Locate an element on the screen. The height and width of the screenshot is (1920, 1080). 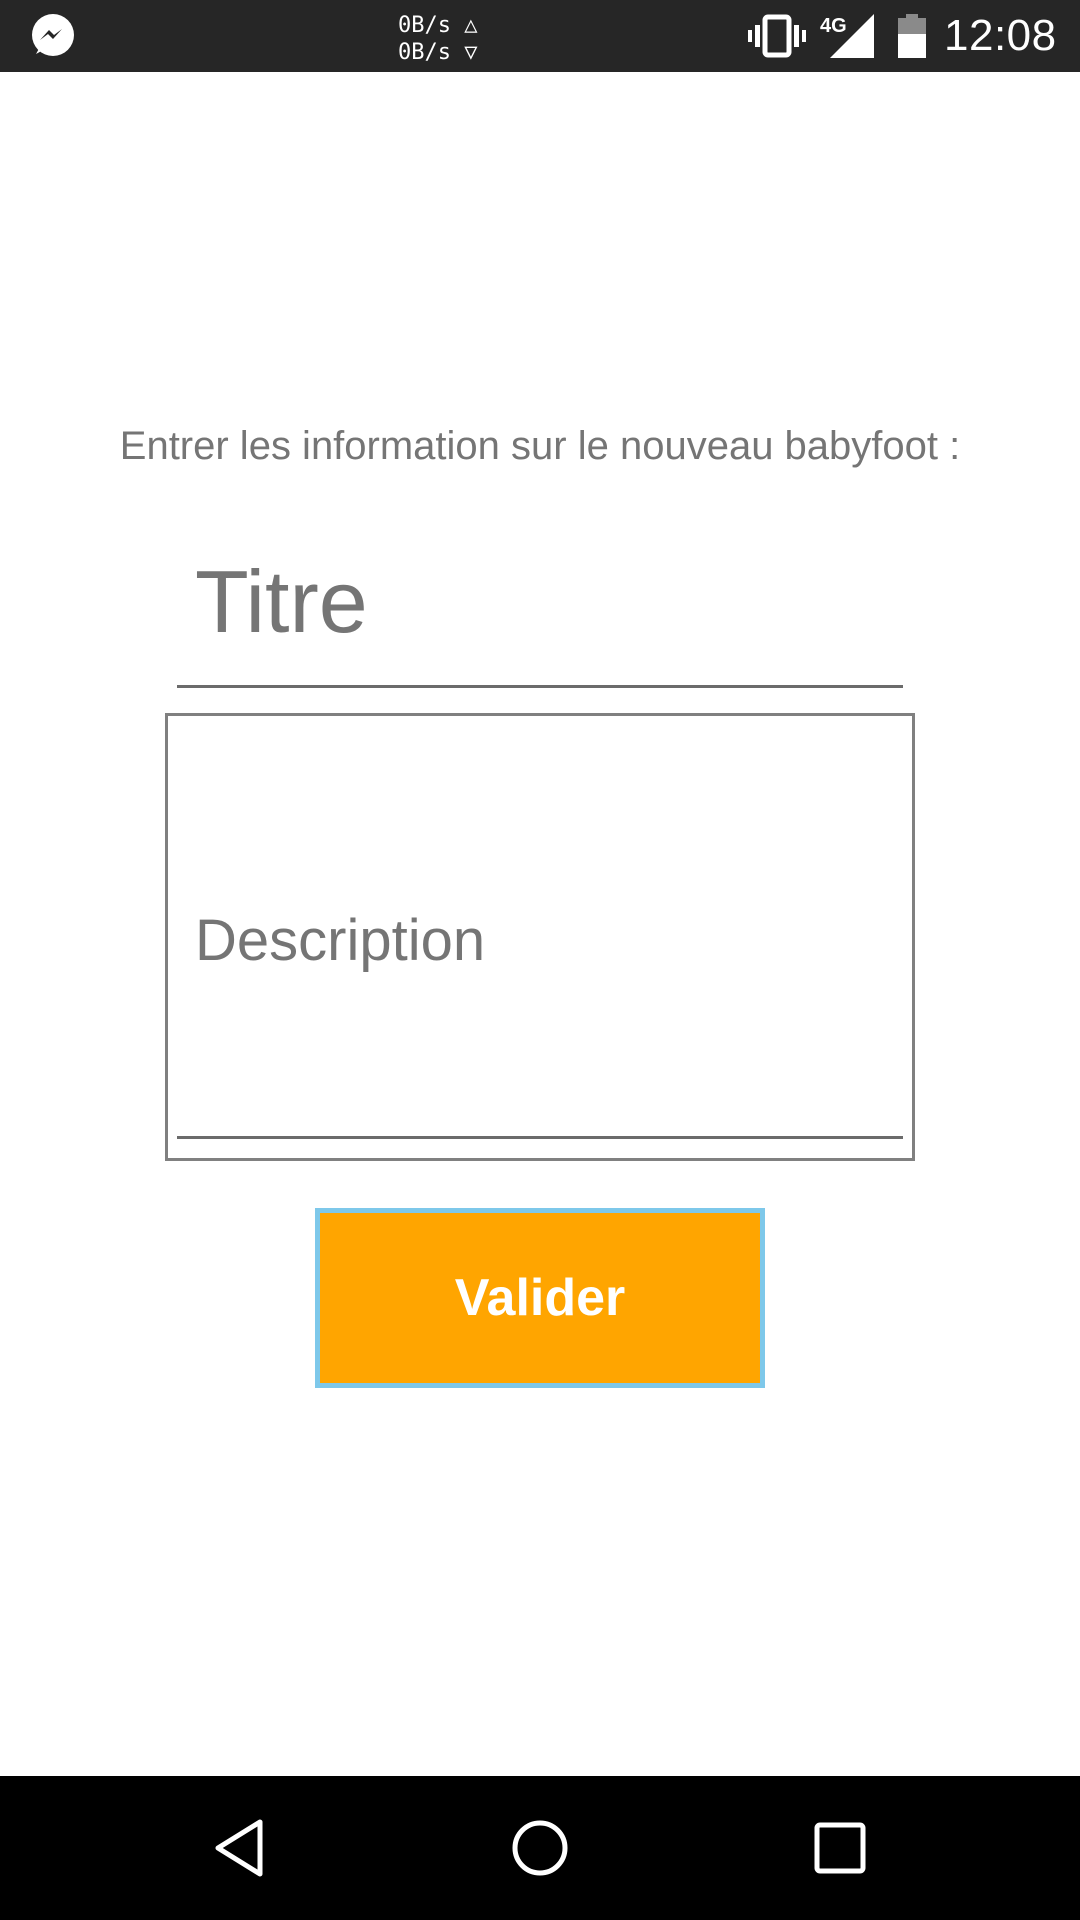
vibrate-icon is located at coordinates (777, 36).